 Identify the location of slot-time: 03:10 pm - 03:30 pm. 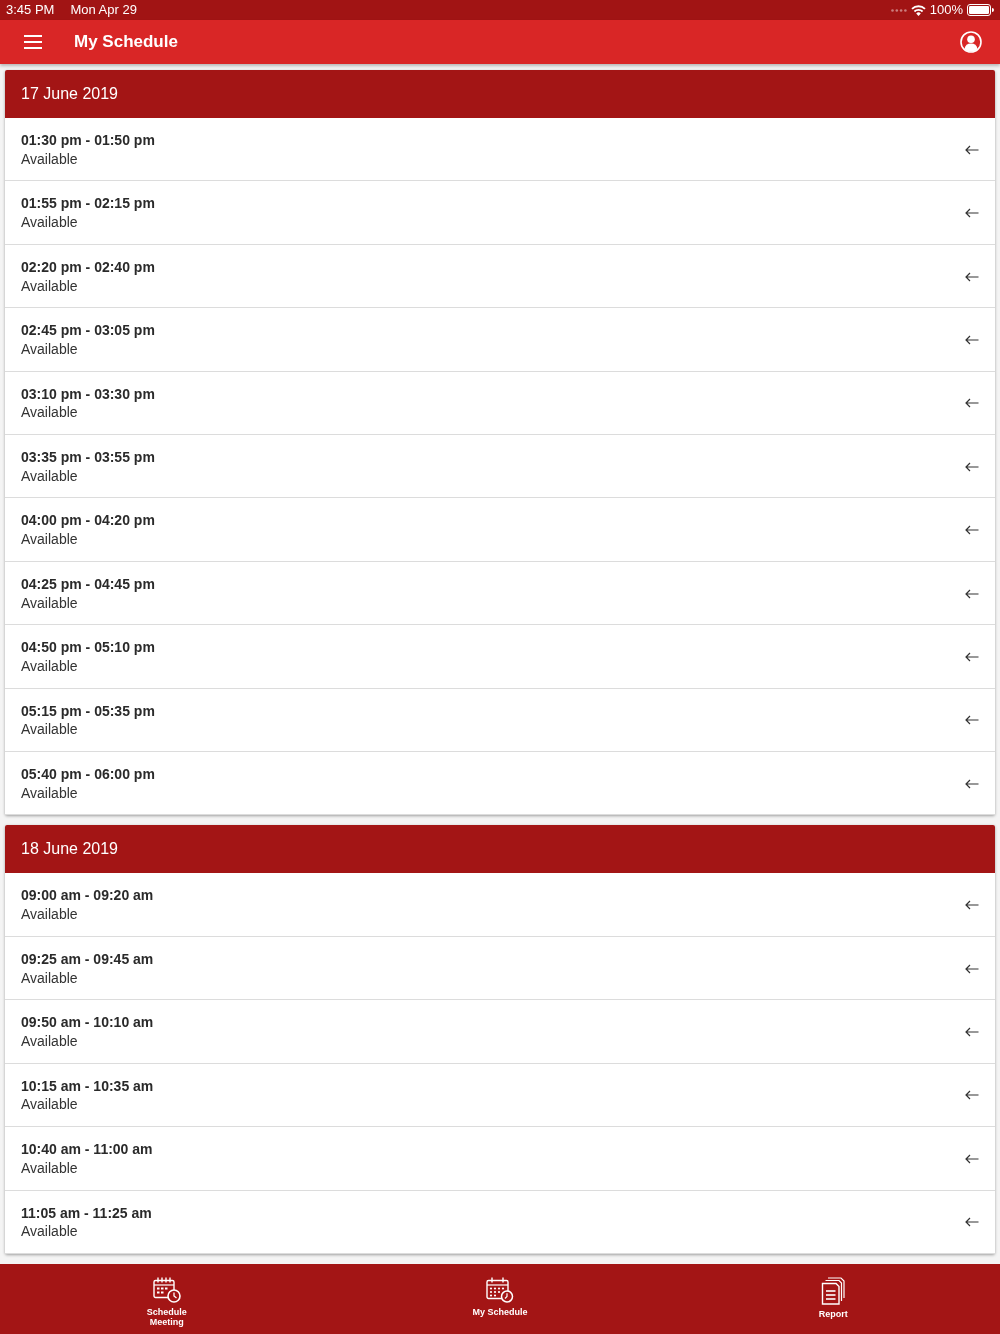
(88, 394).